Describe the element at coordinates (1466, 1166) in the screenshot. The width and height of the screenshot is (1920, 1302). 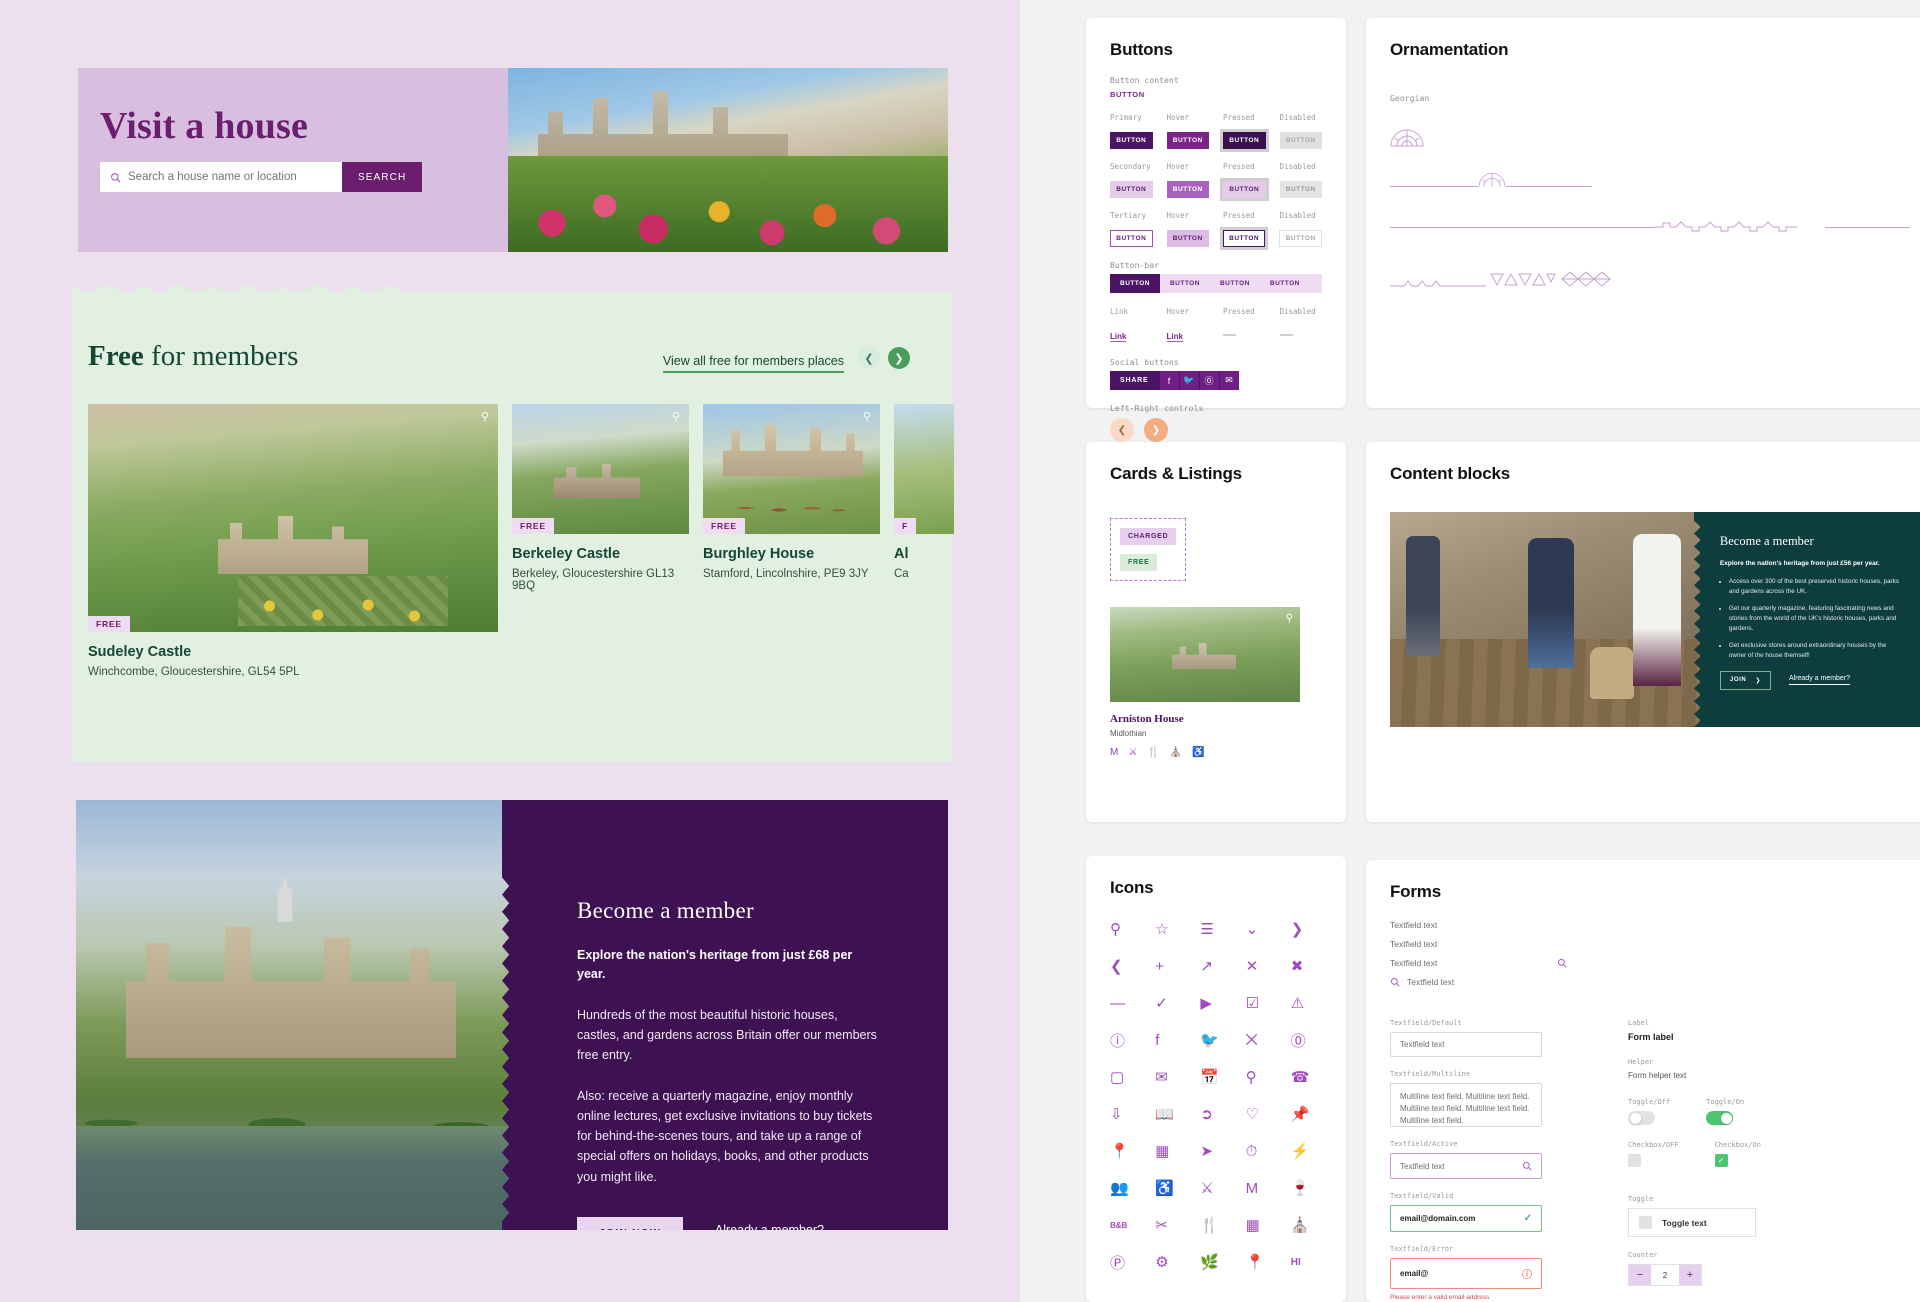
I see `textfield-active: Textfield text` at that location.